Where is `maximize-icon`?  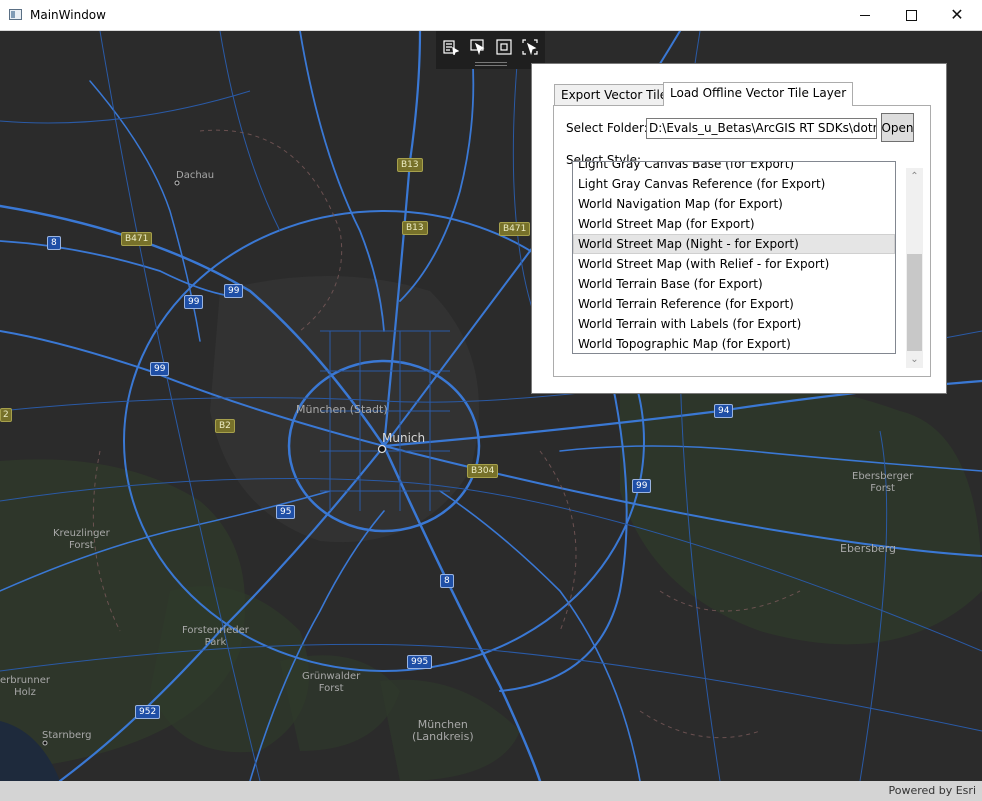 maximize-icon is located at coordinates (911, 15).